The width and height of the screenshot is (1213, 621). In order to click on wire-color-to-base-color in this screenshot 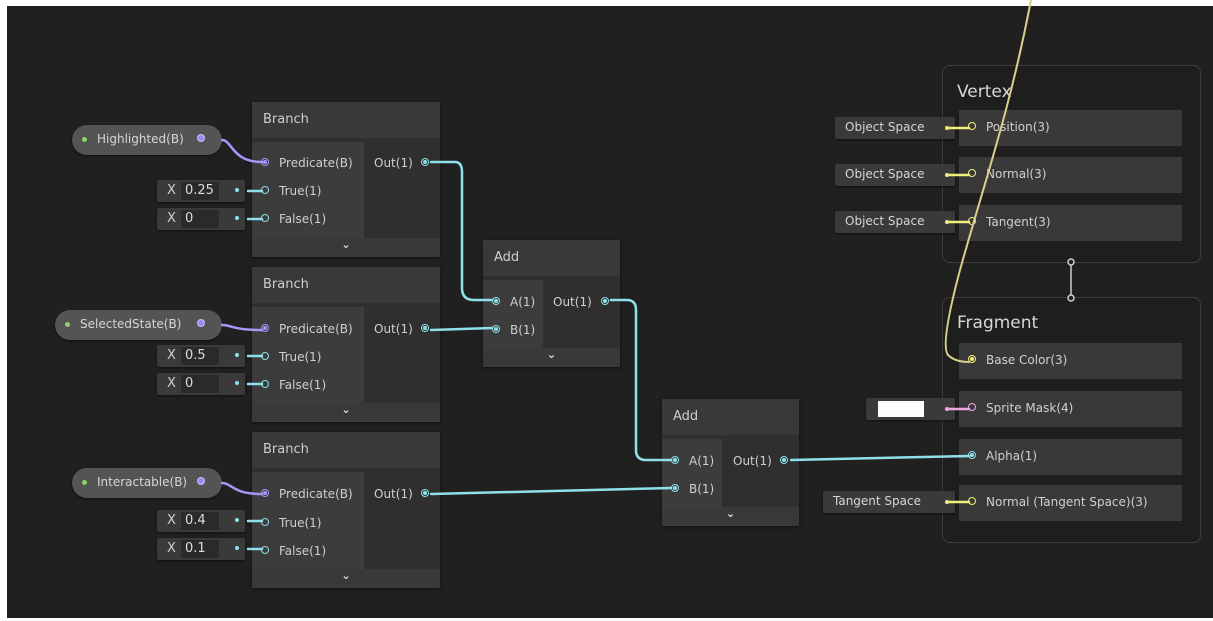, I will do `click(988, 181)`.